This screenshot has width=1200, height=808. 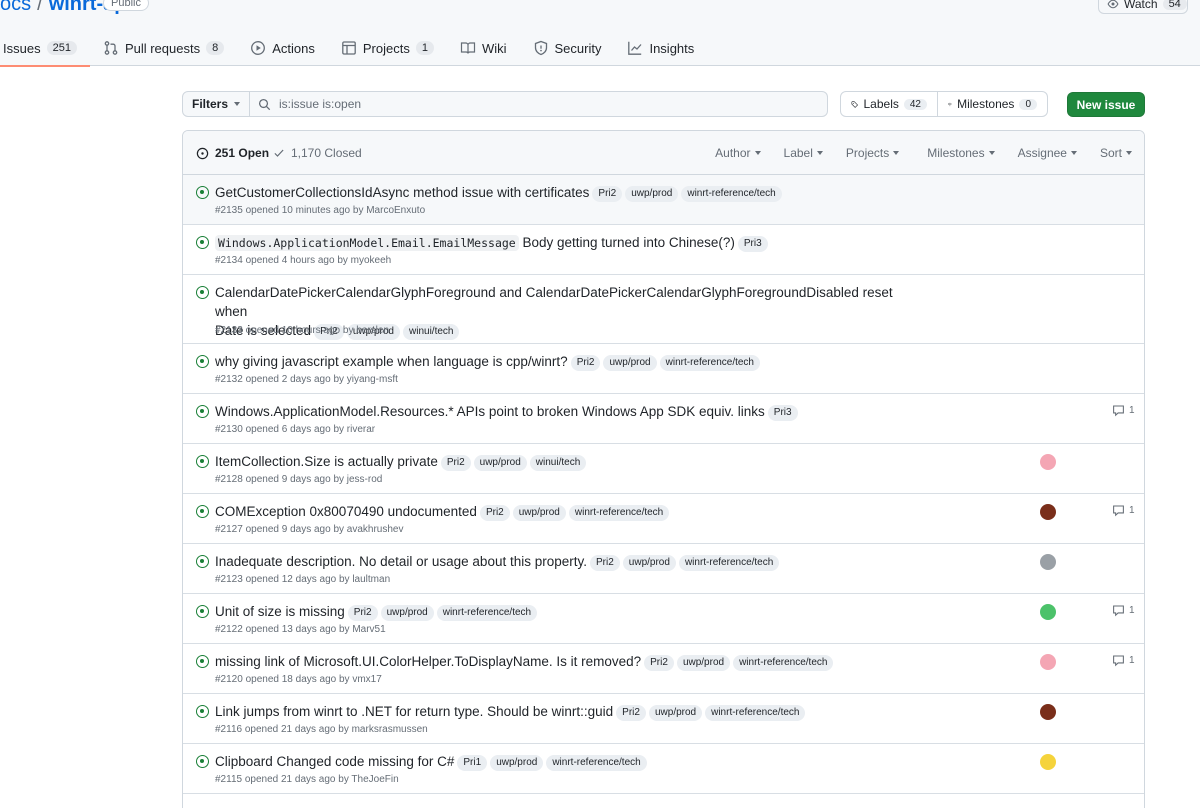 I want to click on shield-icon, so click(x=540, y=48).